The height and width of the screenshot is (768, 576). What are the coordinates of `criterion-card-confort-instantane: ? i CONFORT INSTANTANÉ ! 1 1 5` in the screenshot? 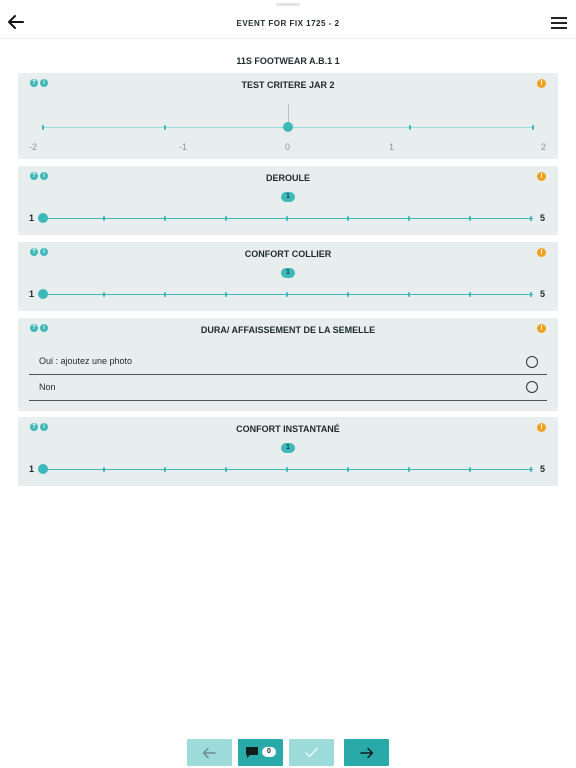 It's located at (288, 451).